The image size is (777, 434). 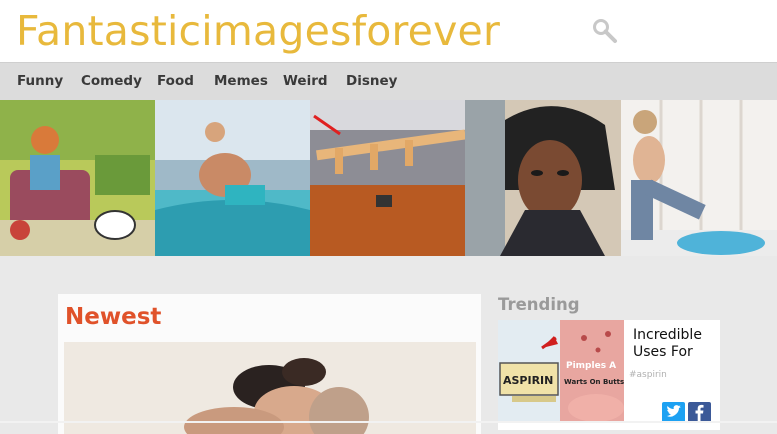 What do you see at coordinates (539, 304) in the screenshot?
I see `trending-heading: Trending` at bounding box center [539, 304].